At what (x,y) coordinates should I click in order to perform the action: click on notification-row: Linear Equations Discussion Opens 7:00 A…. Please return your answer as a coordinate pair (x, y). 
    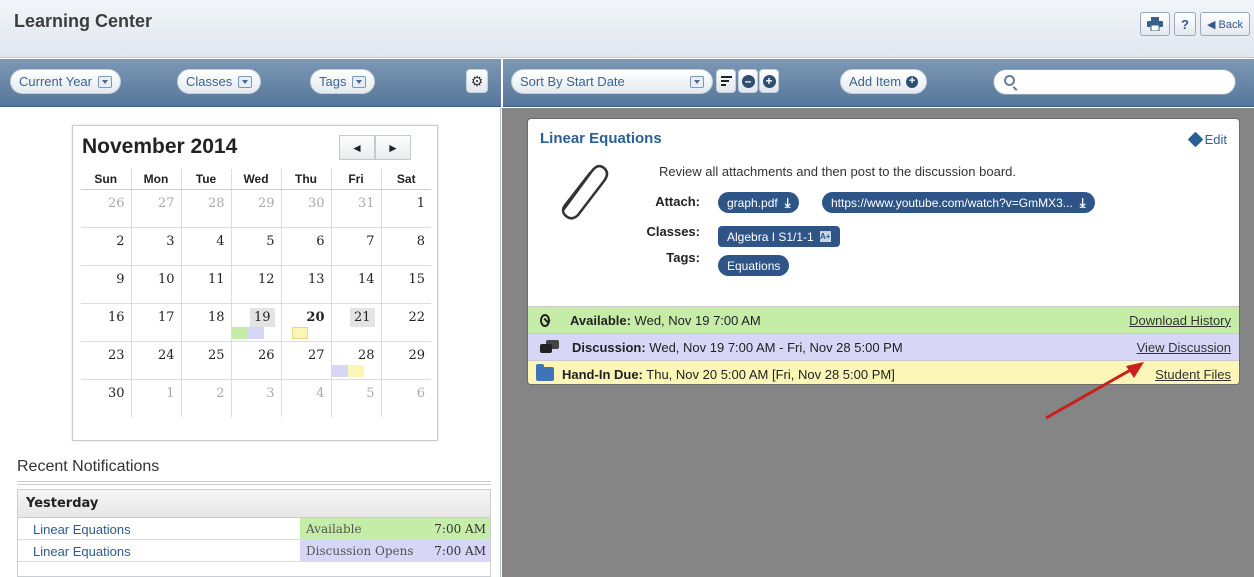
    Looking at the image, I should click on (254, 551).